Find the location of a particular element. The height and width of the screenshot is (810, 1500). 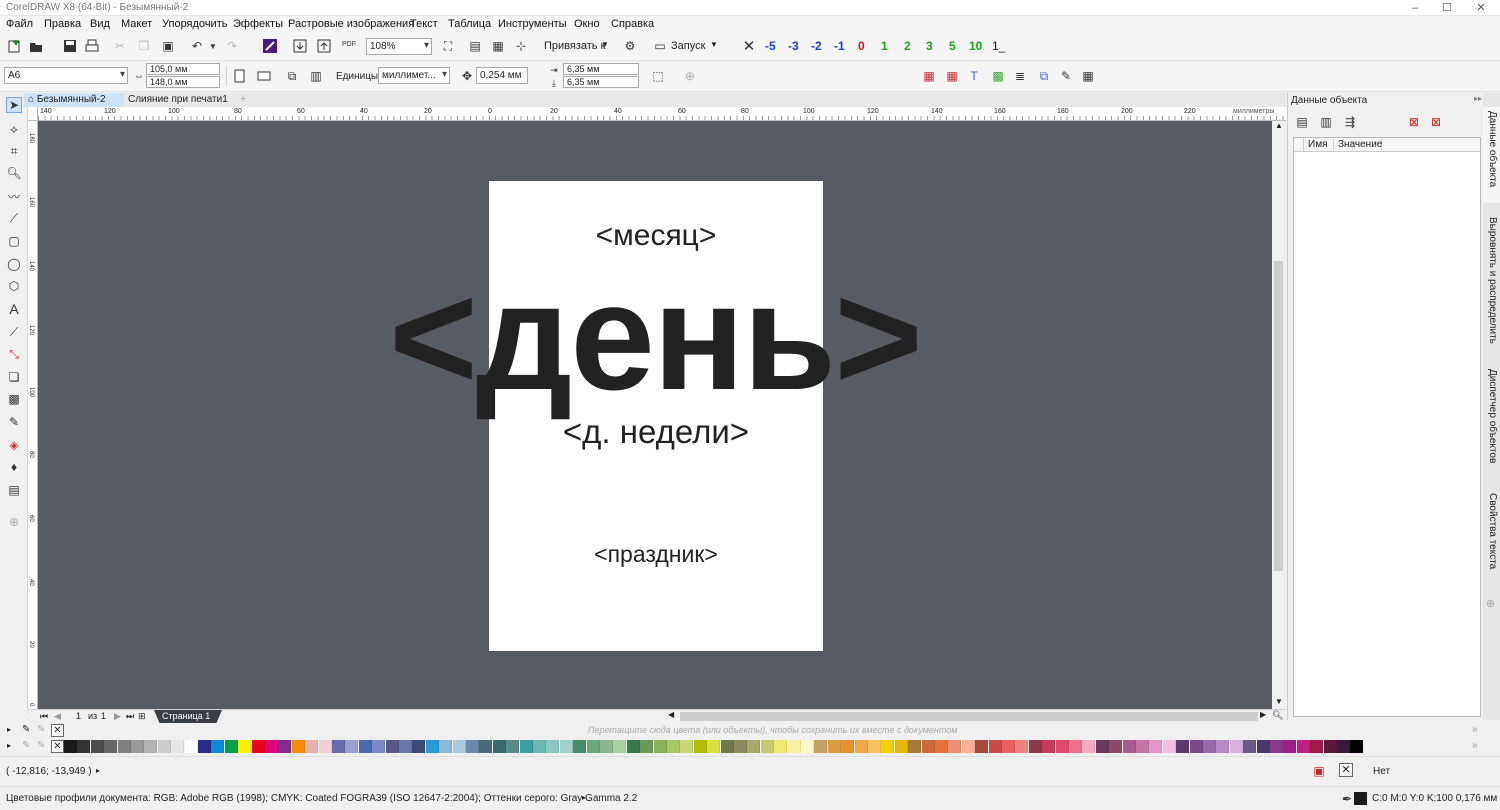

interactive-fill-icon: ◈ is located at coordinates (14, 445).